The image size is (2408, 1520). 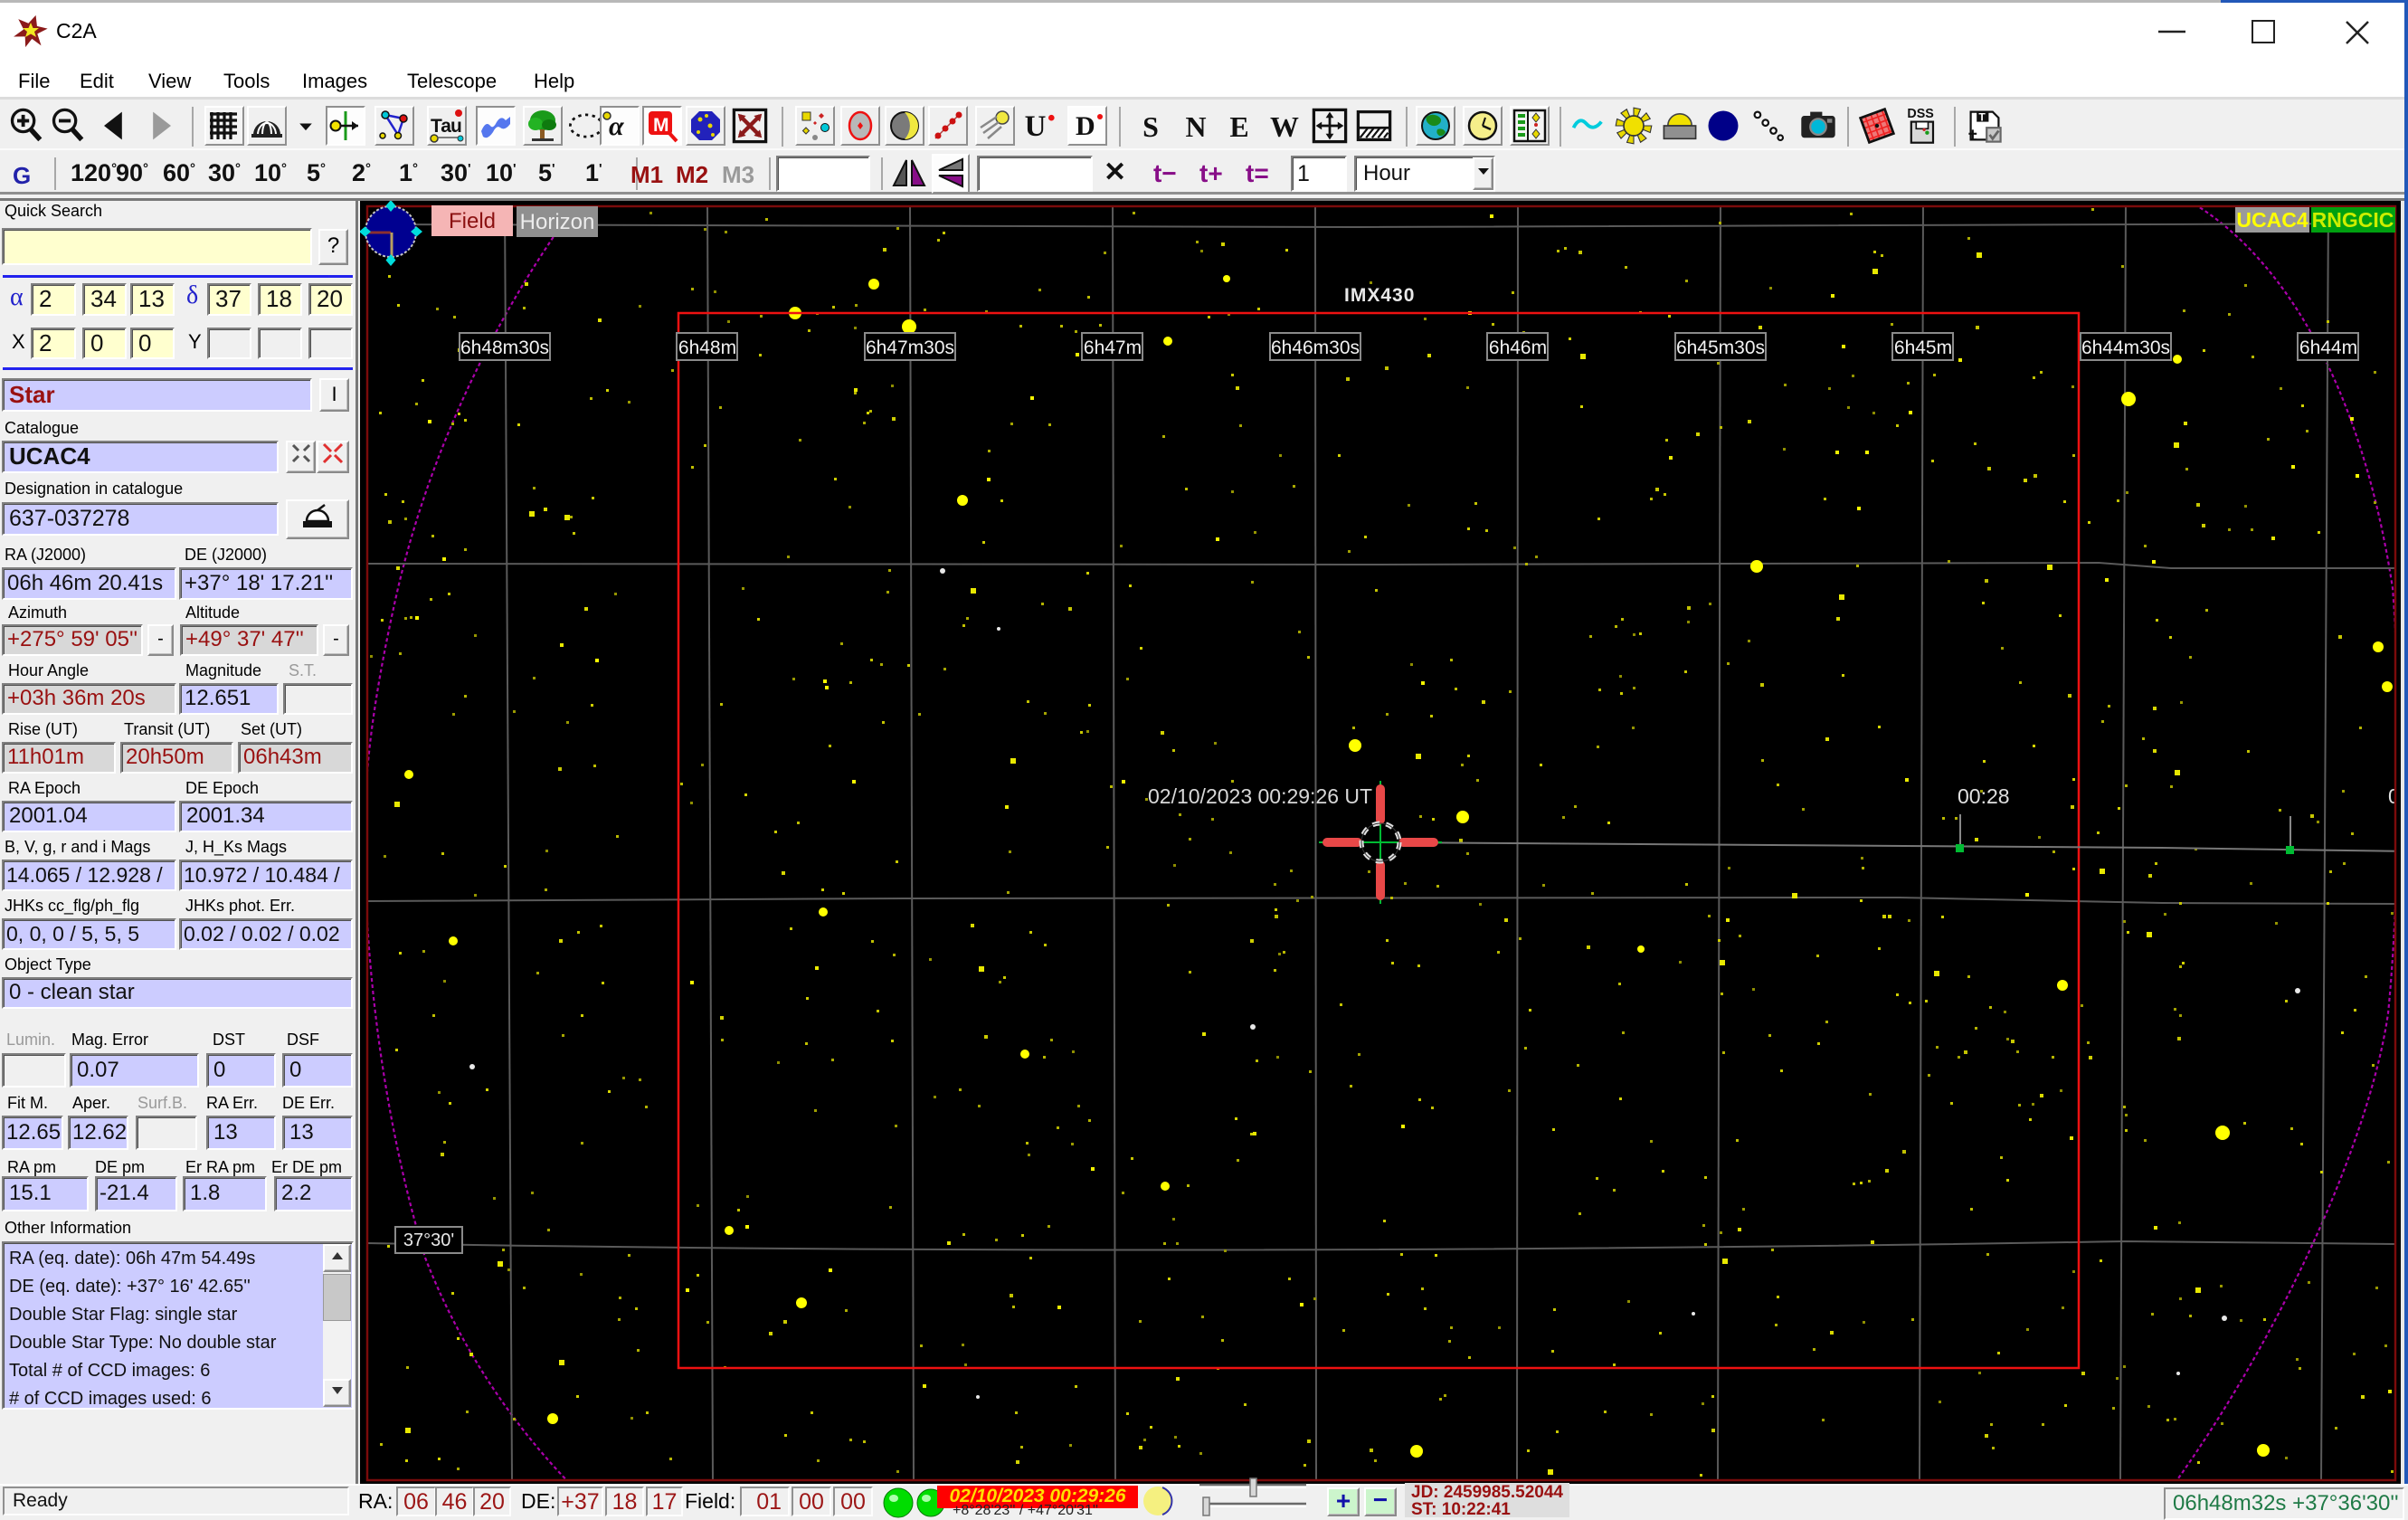 I want to click on svg-text: 6h44m, so click(x=2328, y=348).